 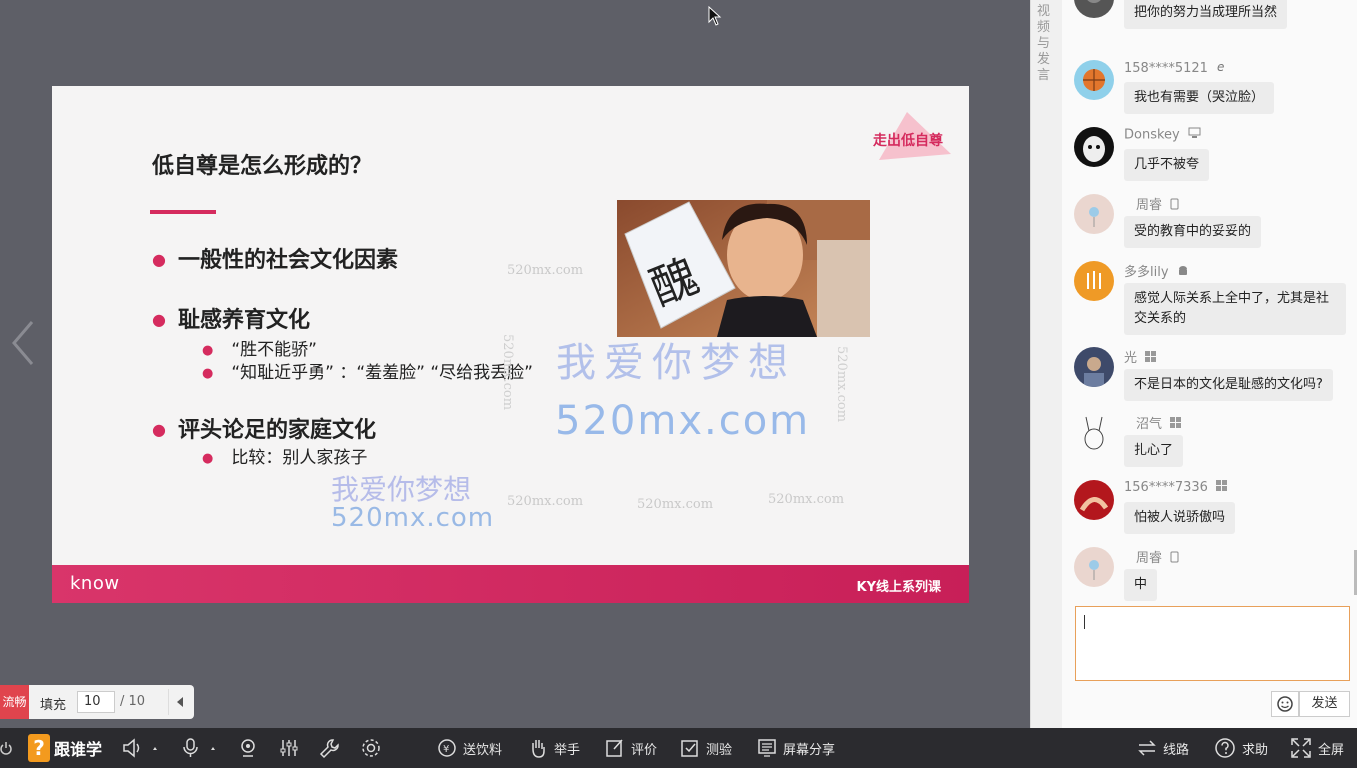 What do you see at coordinates (1175, 487) in the screenshot?
I see `chat-username: 156****7336` at bounding box center [1175, 487].